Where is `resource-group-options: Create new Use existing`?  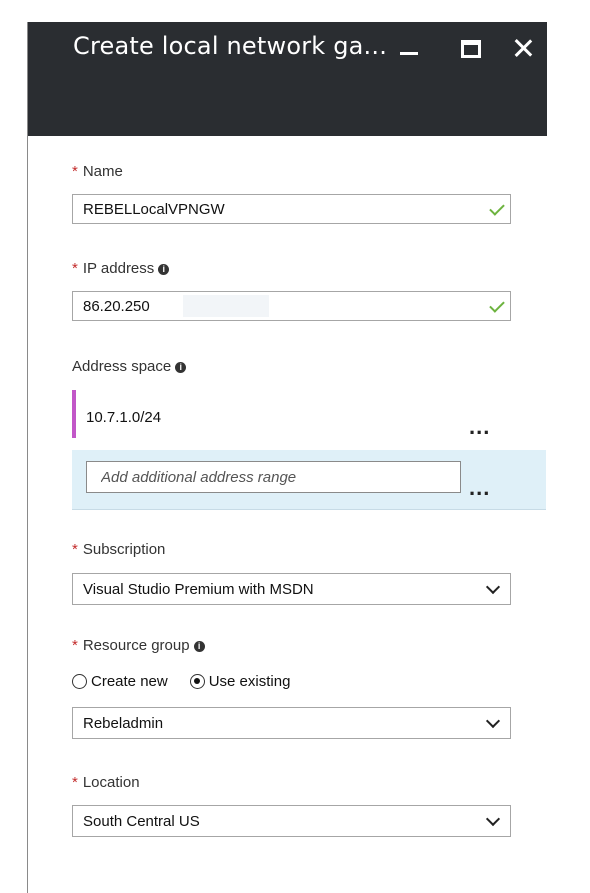
resource-group-options: Create new Use existing is located at coordinates (192, 685).